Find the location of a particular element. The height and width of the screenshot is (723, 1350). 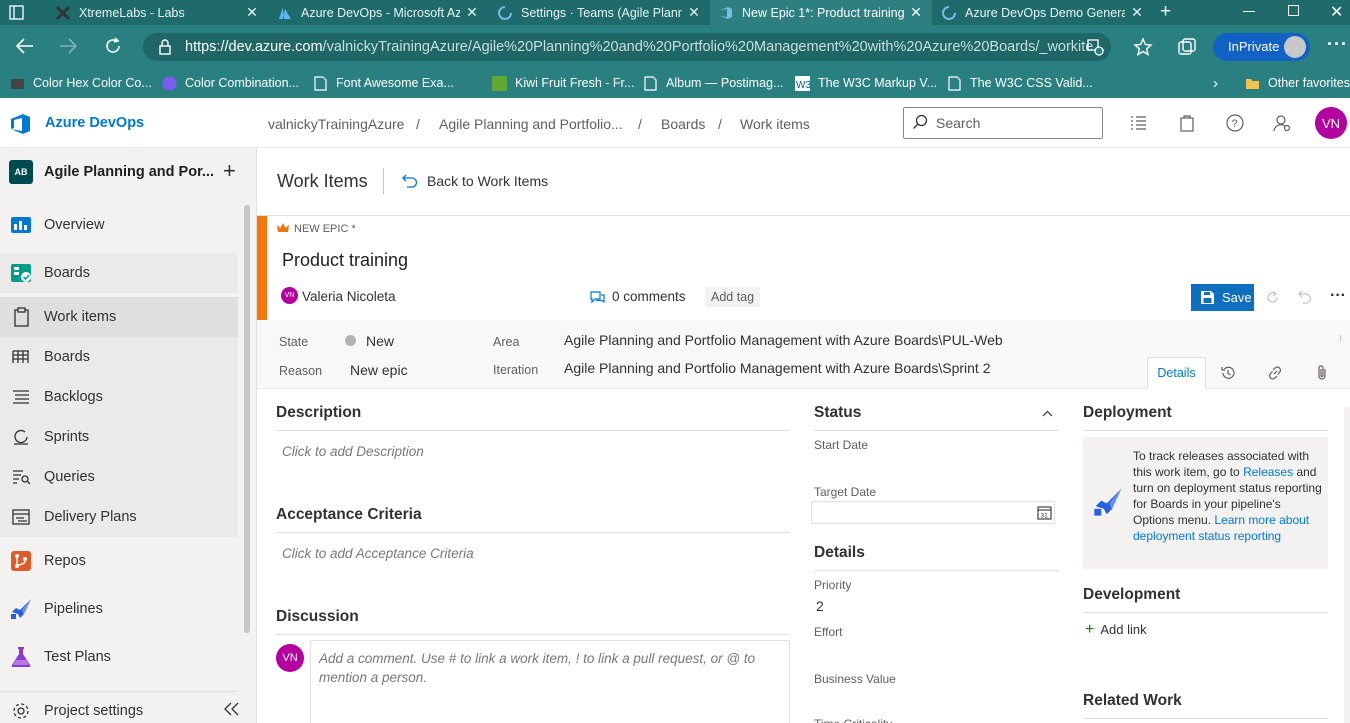

add-link-button: + Add link is located at coordinates (1116, 629).